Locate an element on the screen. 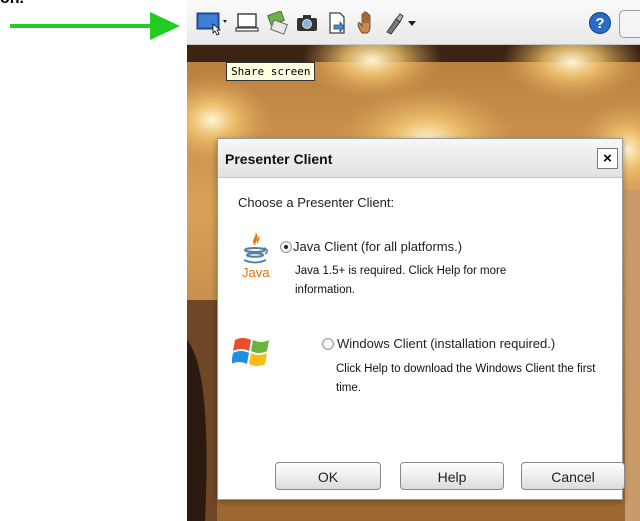 The height and width of the screenshot is (521, 640). share-document-button is located at coordinates (337, 23).